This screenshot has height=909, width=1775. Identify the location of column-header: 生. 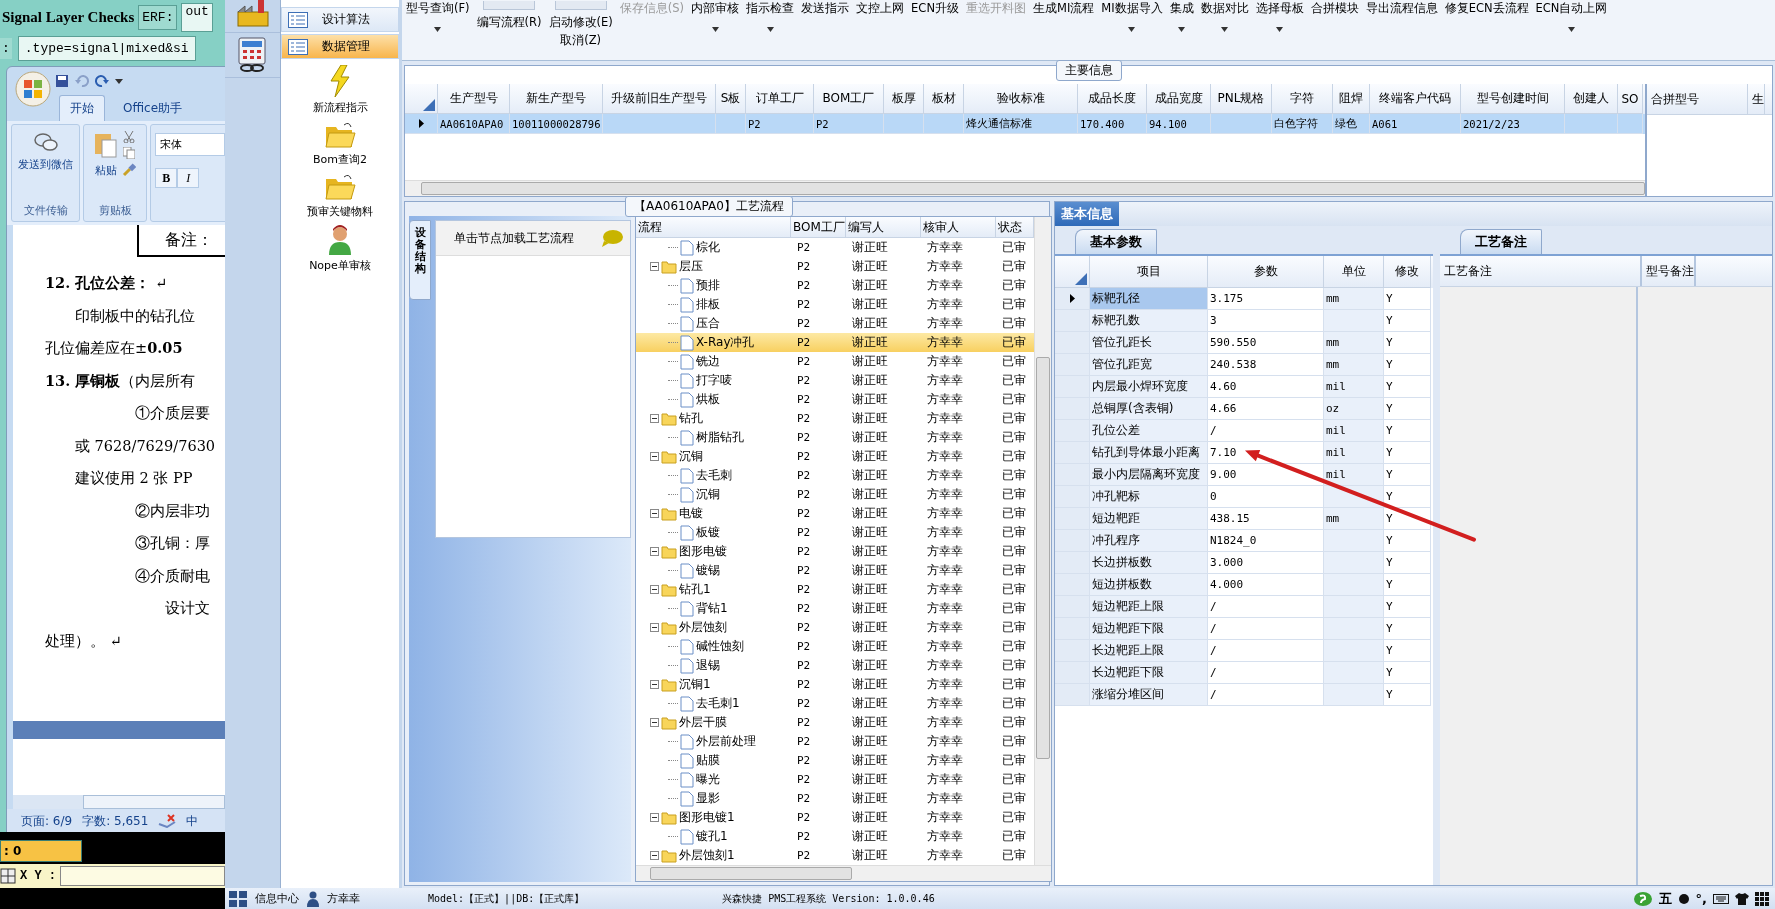
(1756, 99).